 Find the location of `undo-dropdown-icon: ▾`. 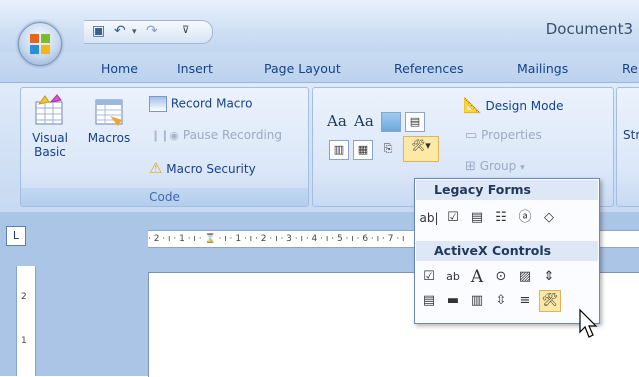

undo-dropdown-icon: ▾ is located at coordinates (134, 32).